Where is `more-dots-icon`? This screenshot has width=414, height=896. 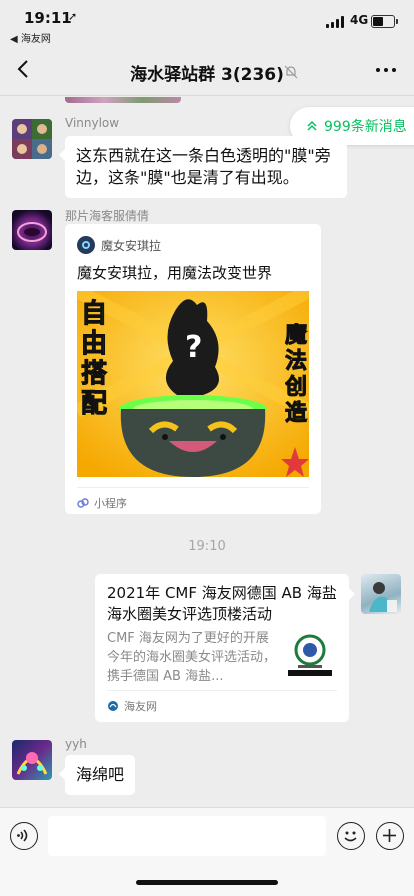
more-dots-icon is located at coordinates (386, 70).